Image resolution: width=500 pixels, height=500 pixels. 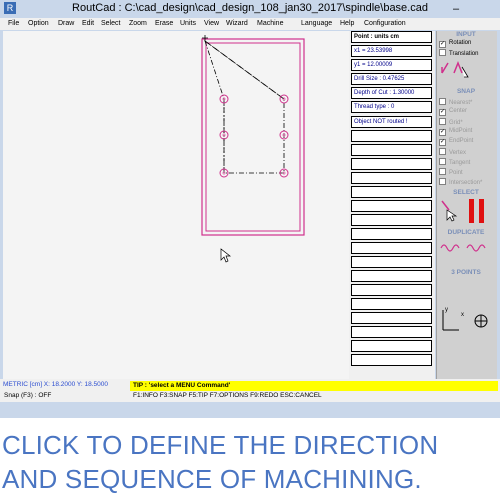 What do you see at coordinates (456, 9) in the screenshot?
I see `minimize-button: –` at bounding box center [456, 9].